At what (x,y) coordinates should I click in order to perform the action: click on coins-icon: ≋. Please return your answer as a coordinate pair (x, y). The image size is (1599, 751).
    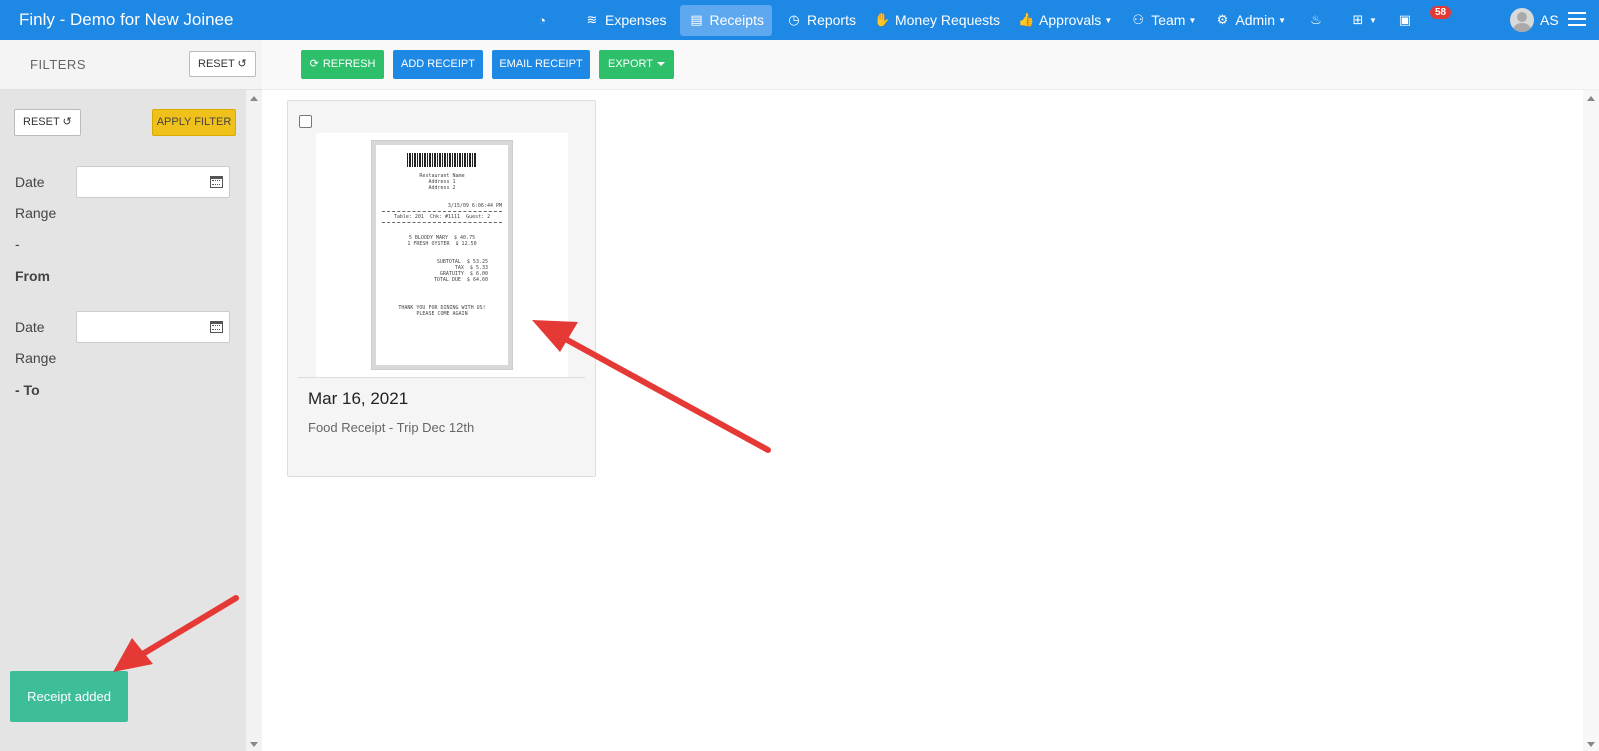
    Looking at the image, I should click on (592, 19).